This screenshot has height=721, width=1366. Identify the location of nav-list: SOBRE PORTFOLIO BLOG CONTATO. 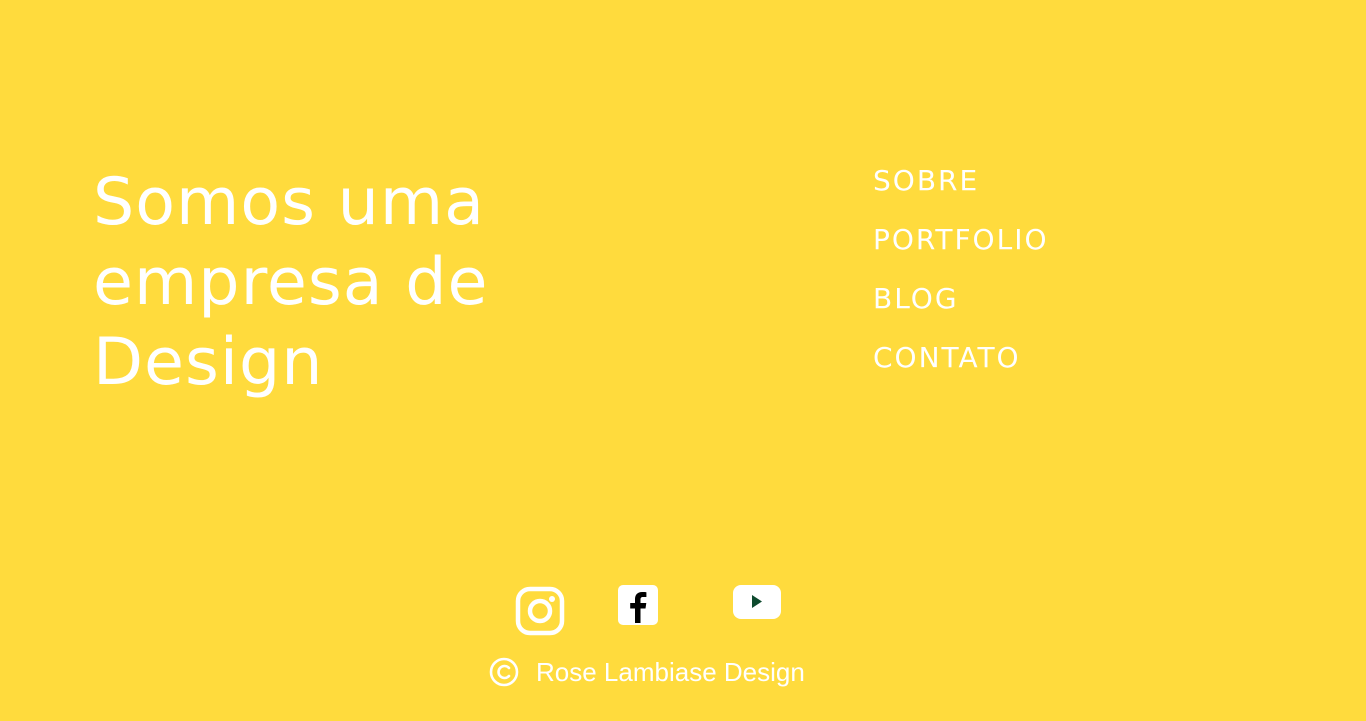
(961, 281).